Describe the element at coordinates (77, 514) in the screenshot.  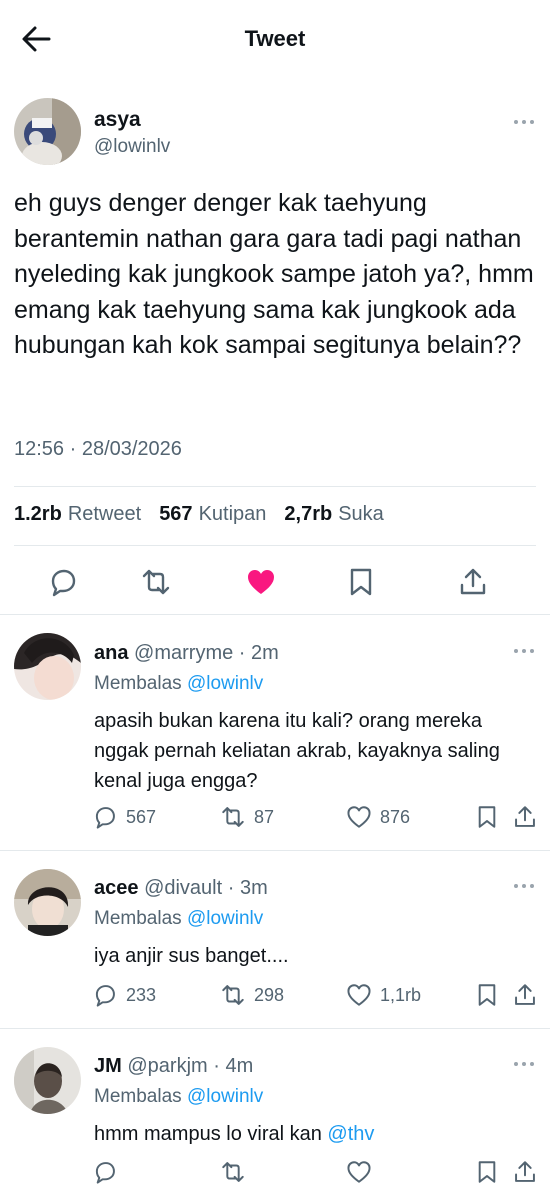
I see `retweet-stat: 1.2rb Retweet` at that location.